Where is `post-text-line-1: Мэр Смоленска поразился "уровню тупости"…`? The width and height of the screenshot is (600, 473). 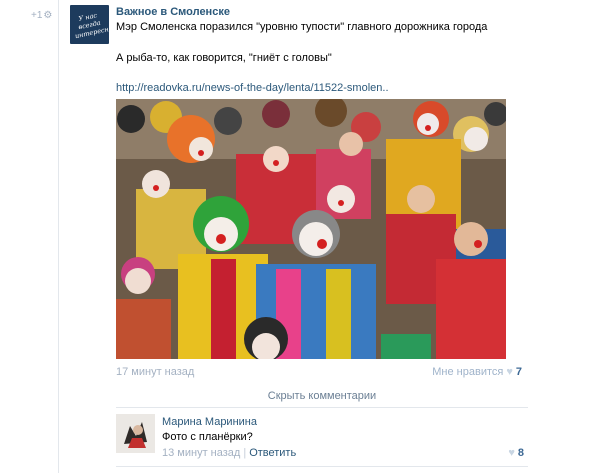
post-text-line-1: Мэр Смоленска поразился "уровню тупости"… is located at coordinates (302, 27).